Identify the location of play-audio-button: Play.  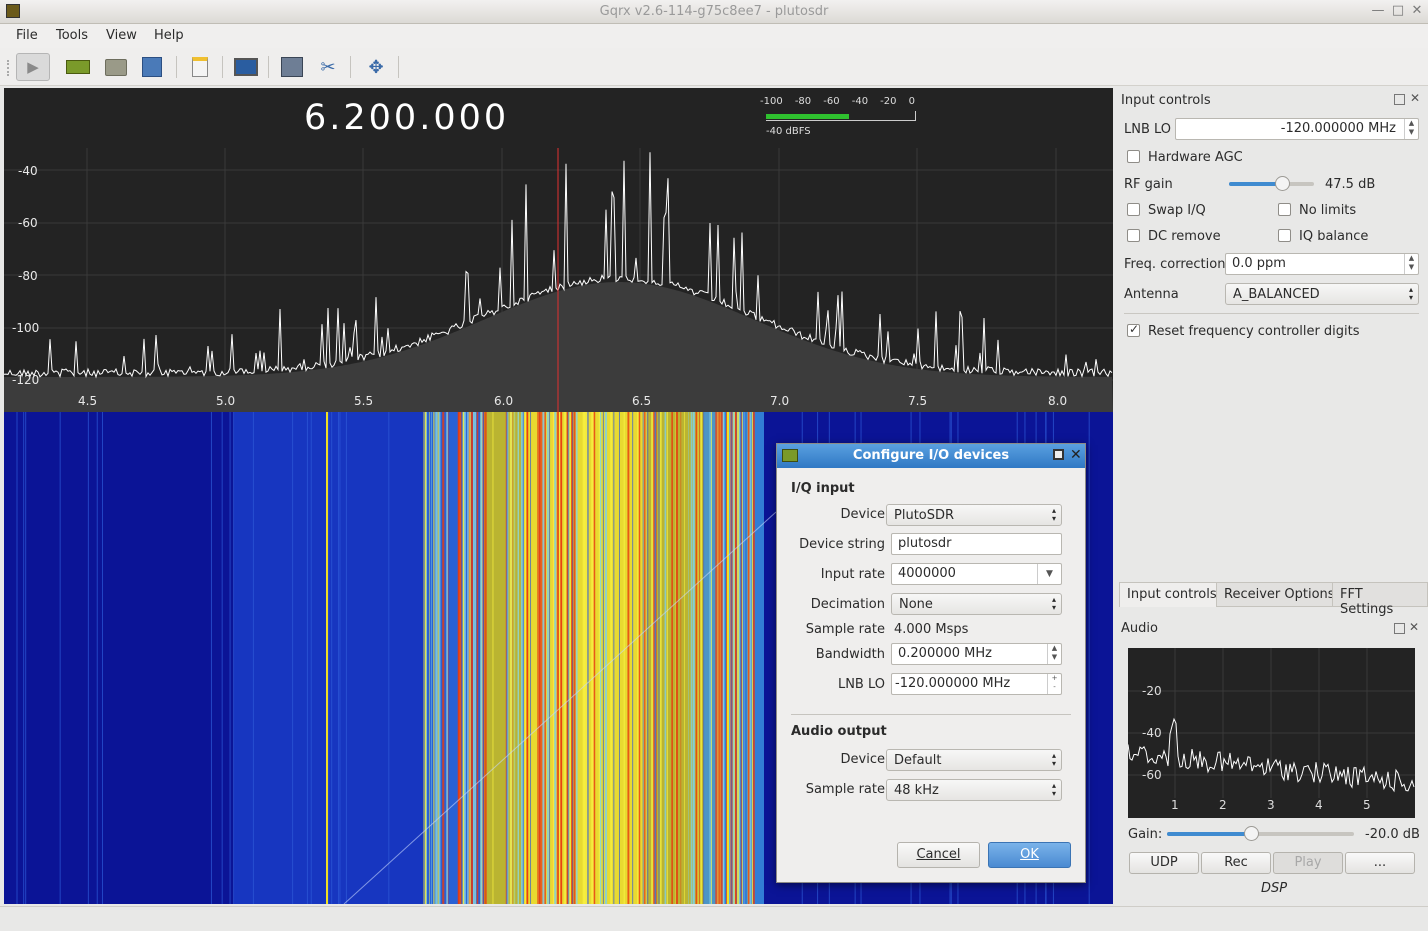
(1308, 863).